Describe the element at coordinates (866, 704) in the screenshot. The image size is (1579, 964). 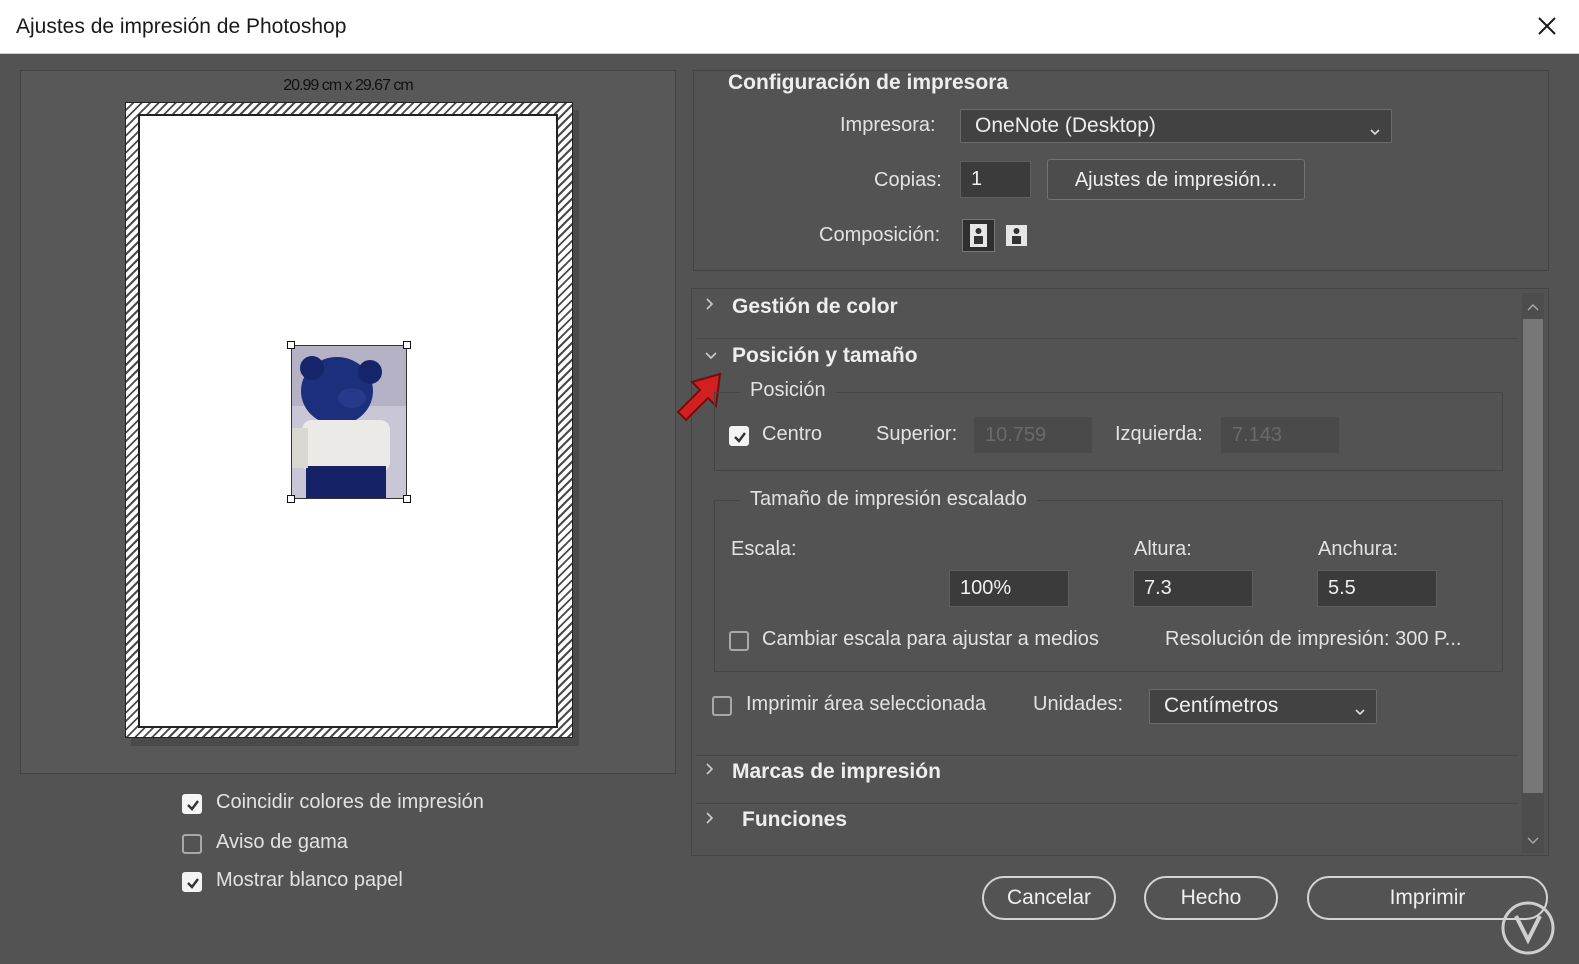
I see `print-selected-area-label: Imprimir área seleccionada` at that location.